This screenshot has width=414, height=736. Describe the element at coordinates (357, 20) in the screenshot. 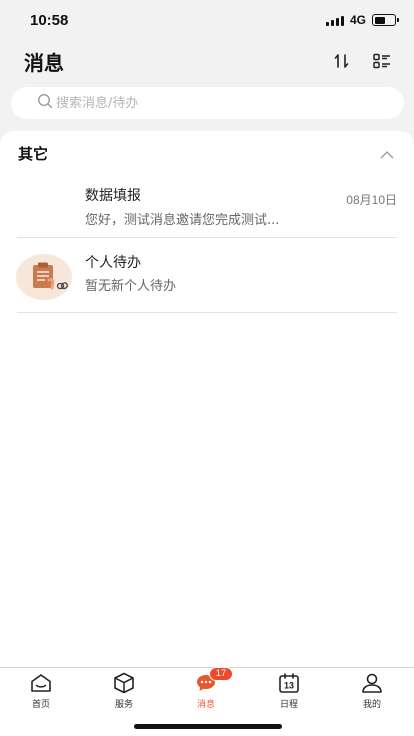

I see `network-type: 4G` at that location.